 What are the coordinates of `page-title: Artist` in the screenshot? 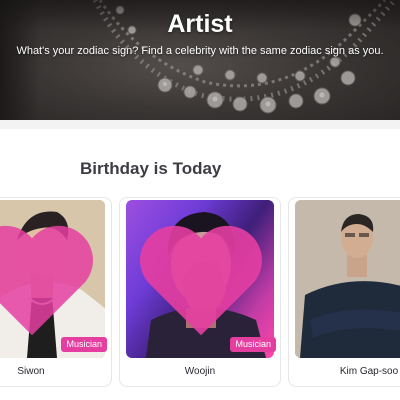 It's located at (200, 24).